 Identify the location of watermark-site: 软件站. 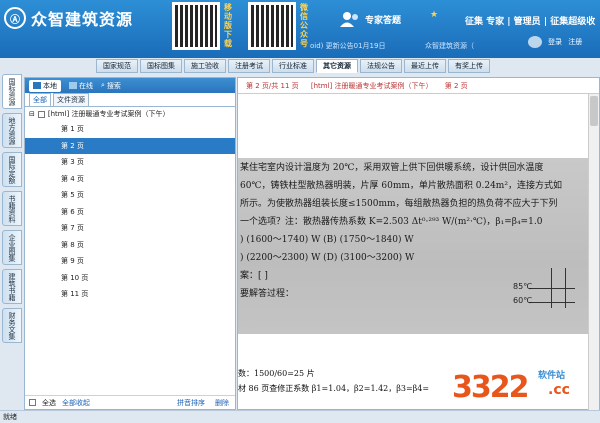
(552, 376).